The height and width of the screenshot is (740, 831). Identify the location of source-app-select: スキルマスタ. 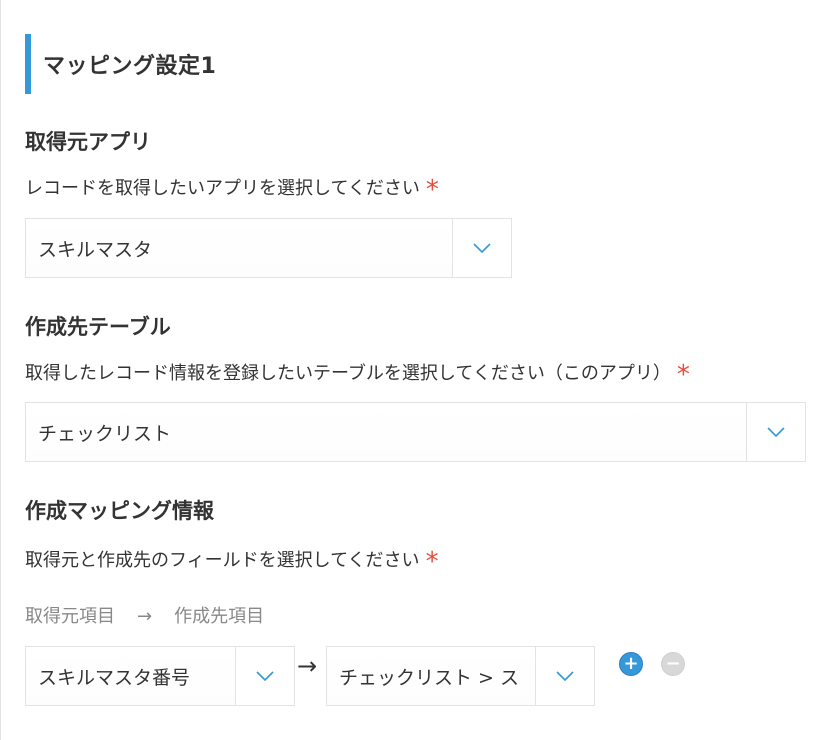
(268, 248).